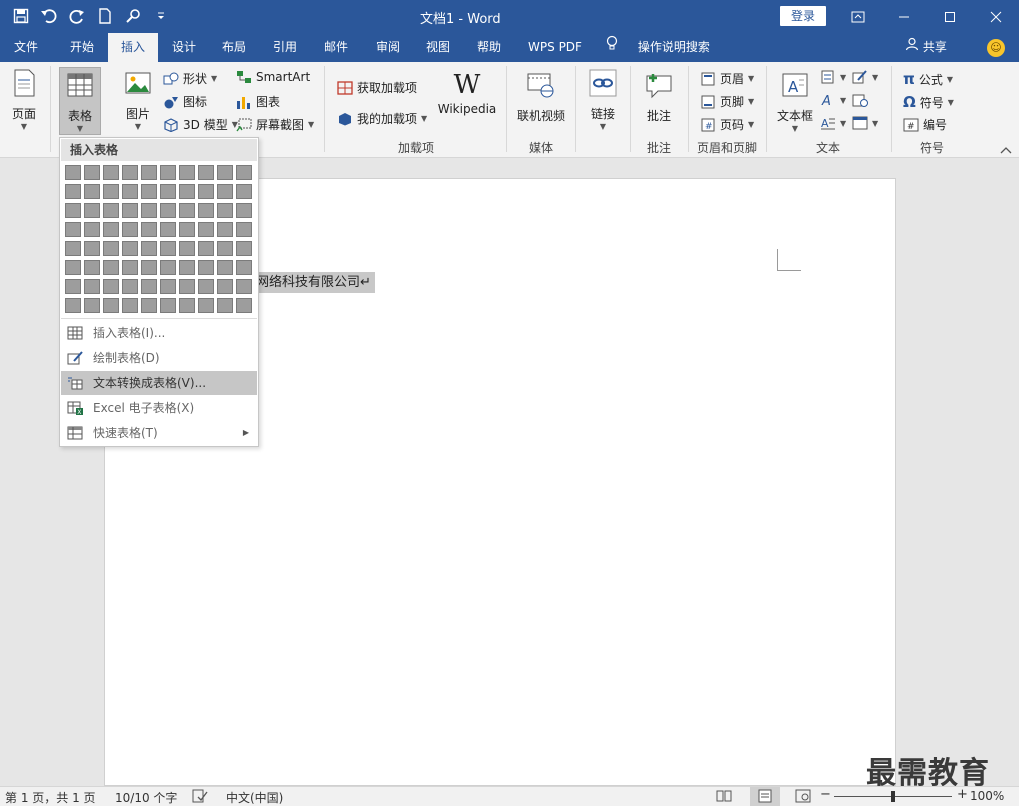  I want to click on icons-button: 图标, so click(185, 101).